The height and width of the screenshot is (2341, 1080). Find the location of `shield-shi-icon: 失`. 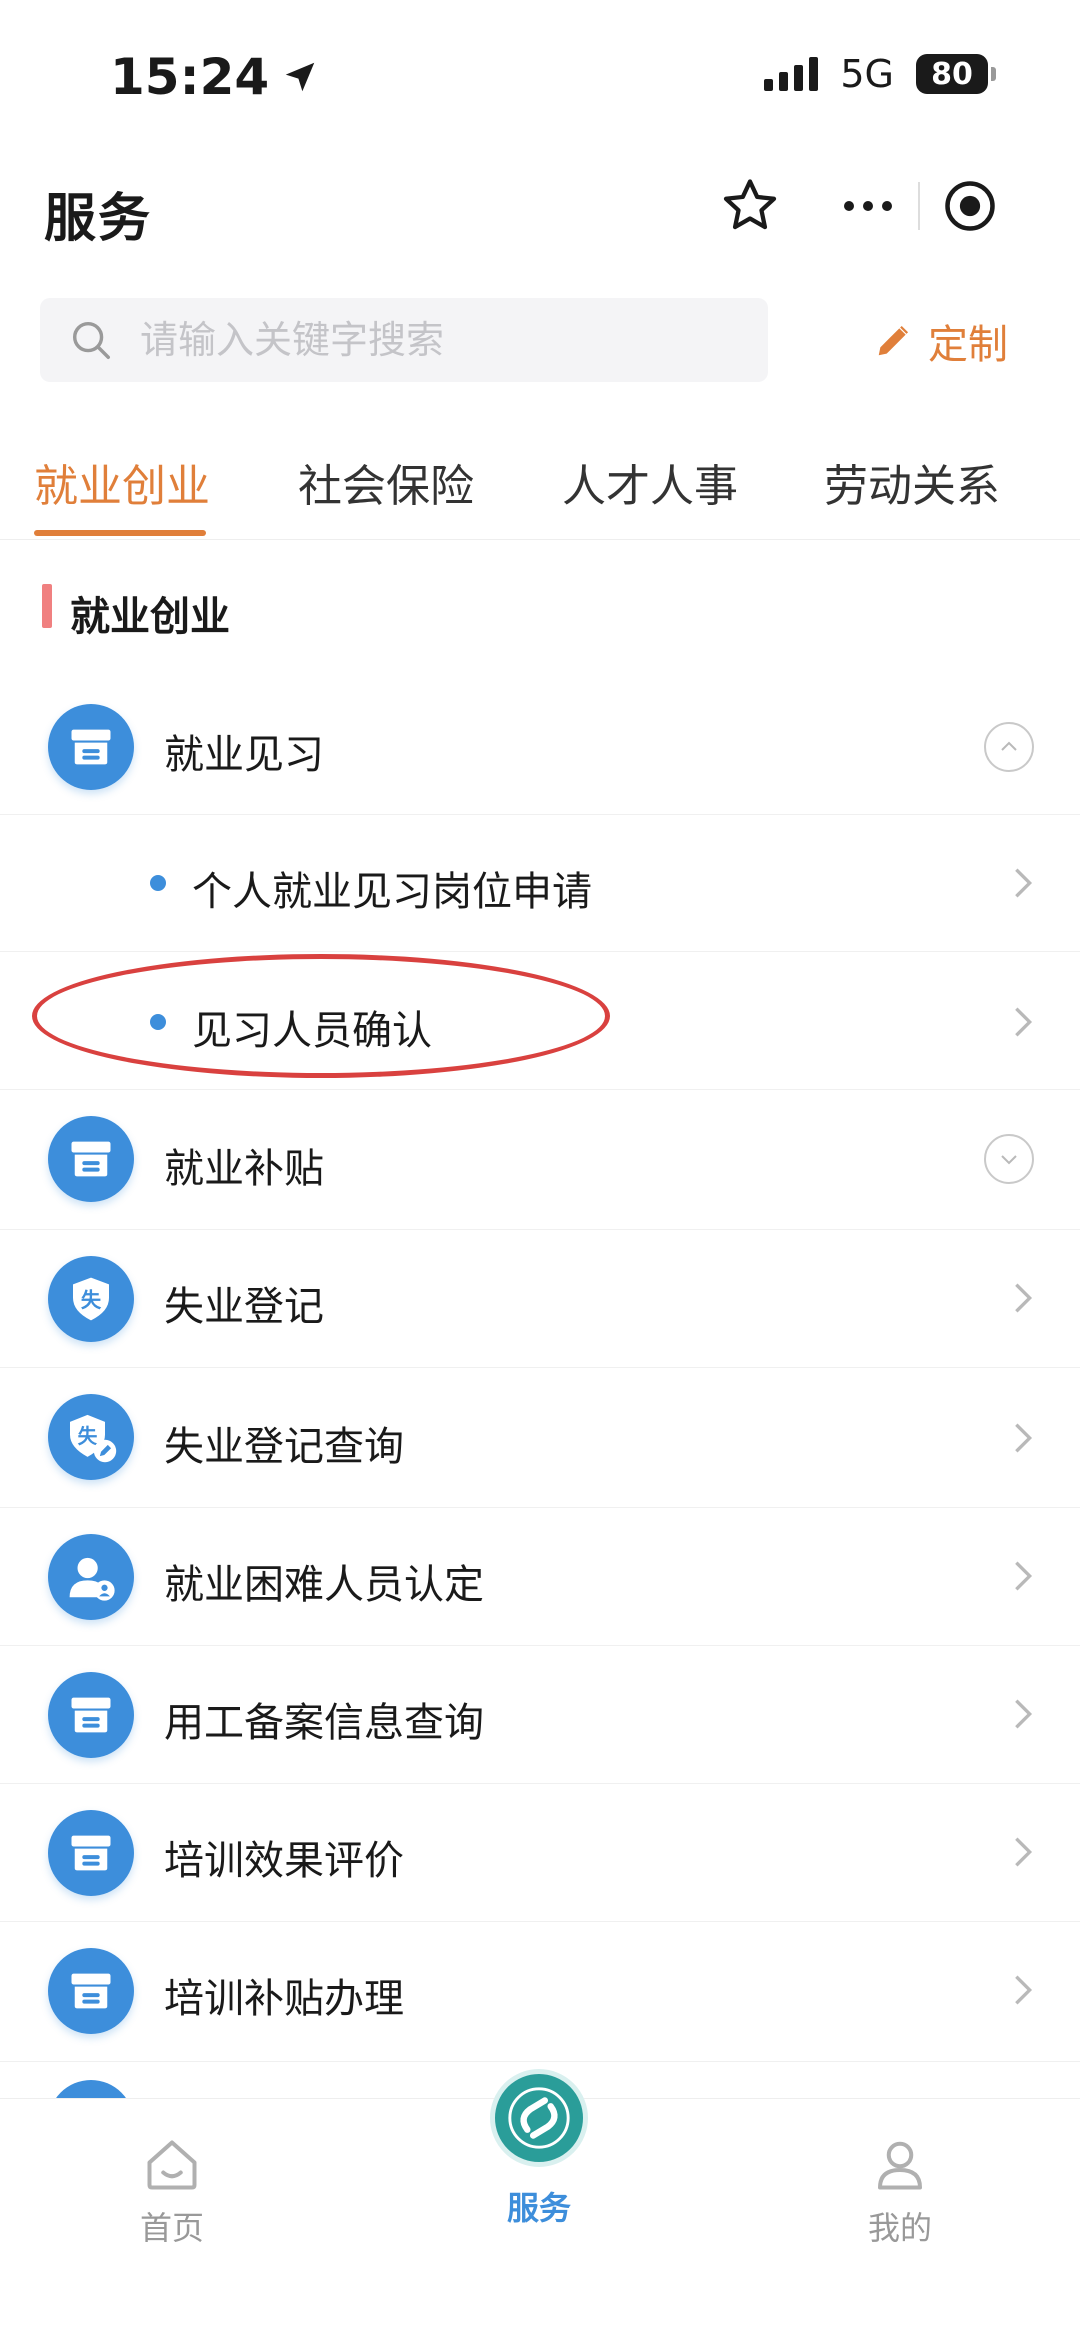

shield-shi-icon: 失 is located at coordinates (91, 1299).